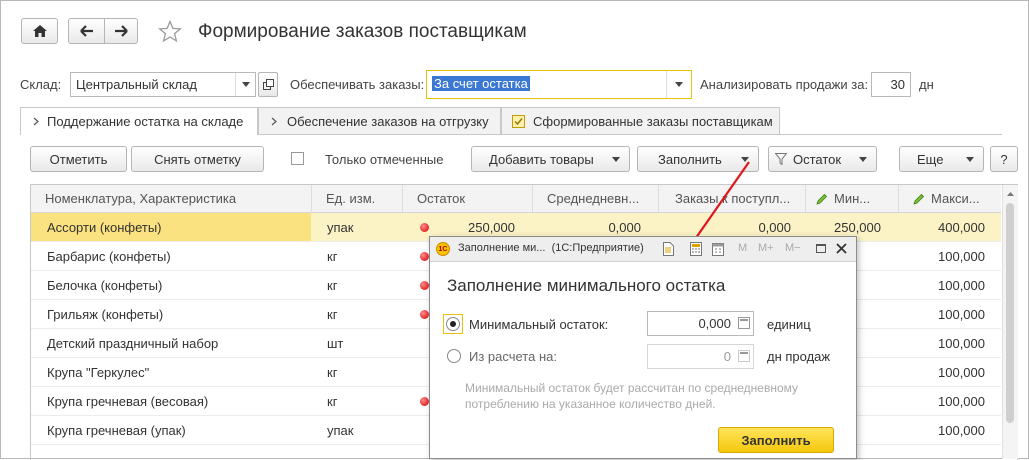 The image size is (1029, 460). I want to click on memory-m-button: M, so click(742, 248).